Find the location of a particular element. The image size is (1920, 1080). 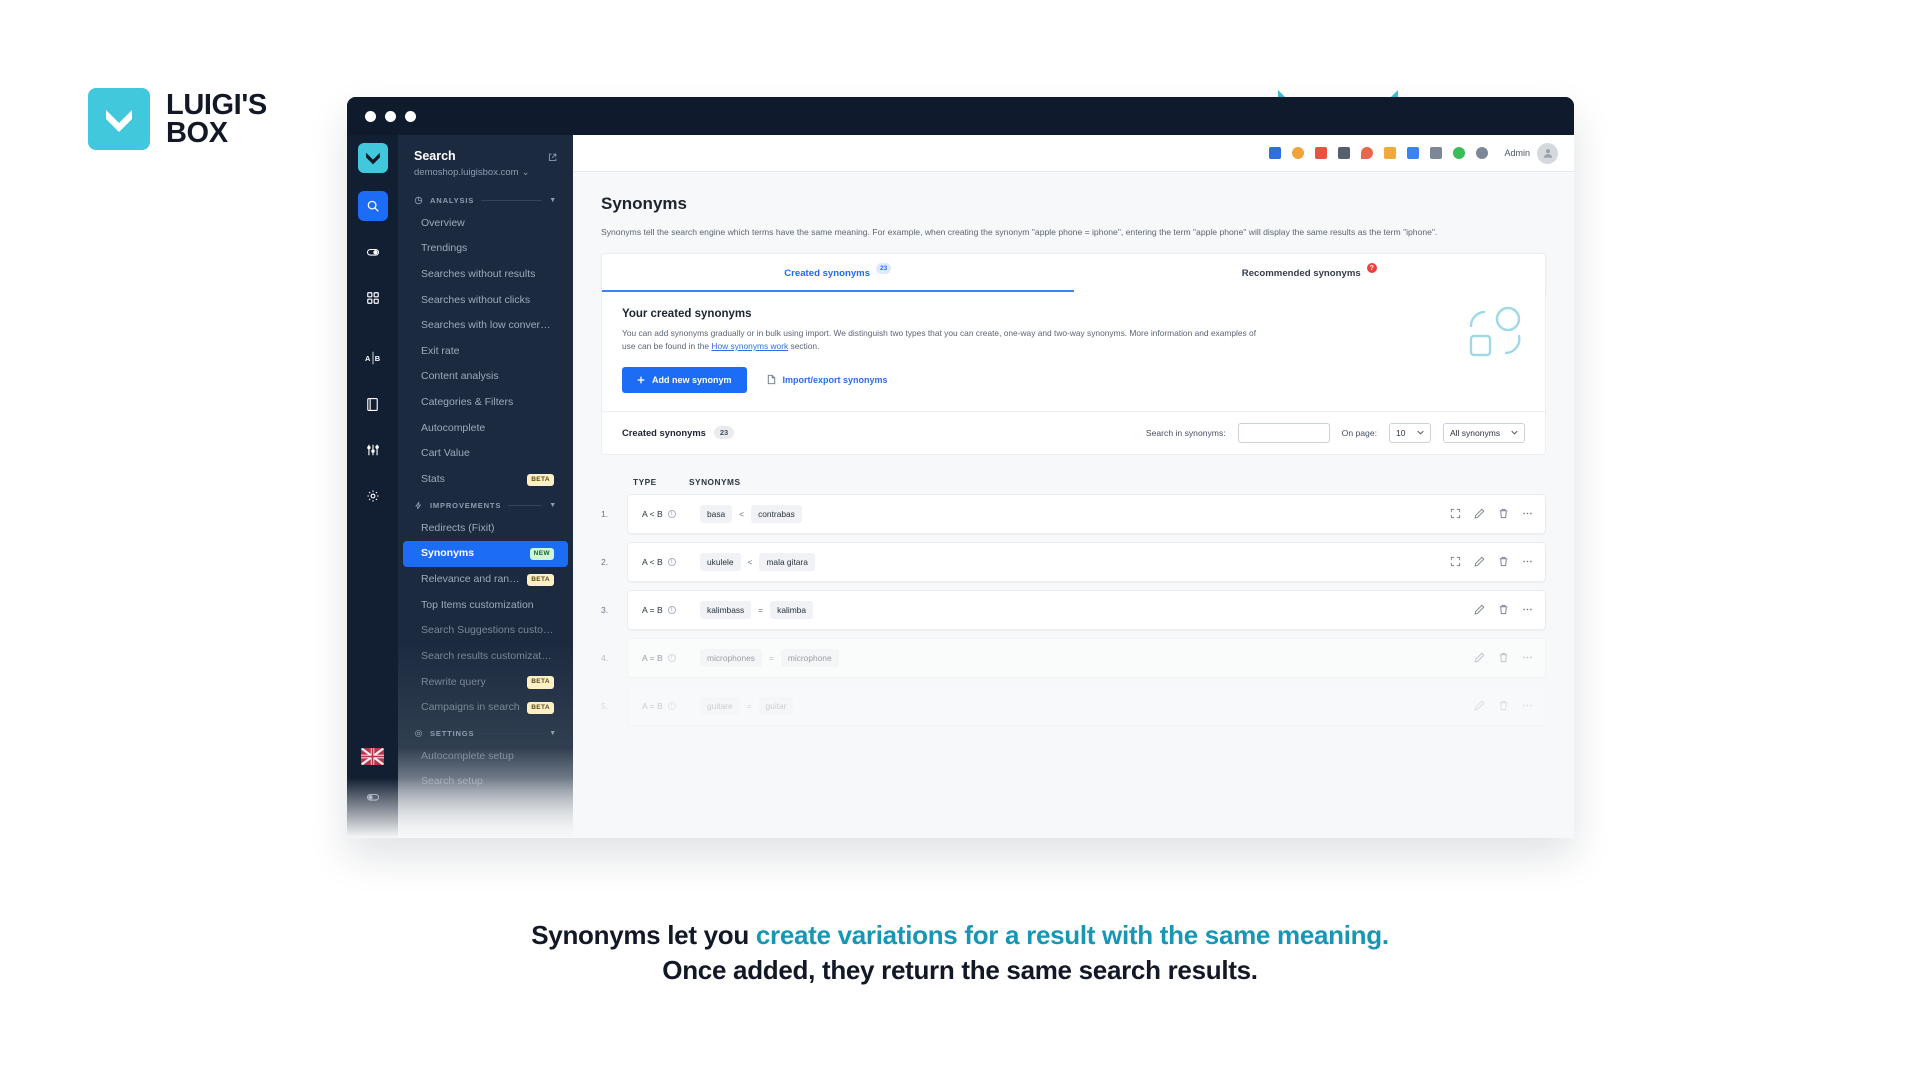

briefcase-icon is located at coordinates (1275, 153).